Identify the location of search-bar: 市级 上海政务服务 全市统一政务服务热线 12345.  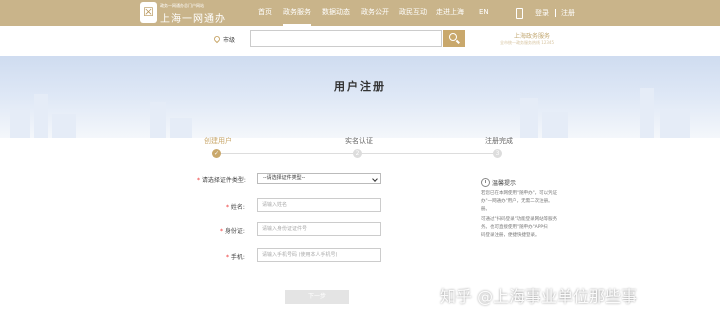
(360, 41).